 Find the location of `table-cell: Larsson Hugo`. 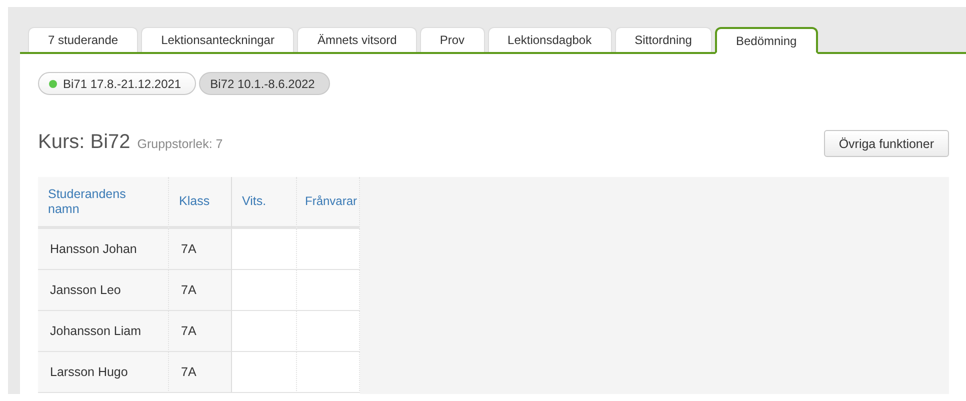

table-cell: Larsson Hugo is located at coordinates (103, 372).